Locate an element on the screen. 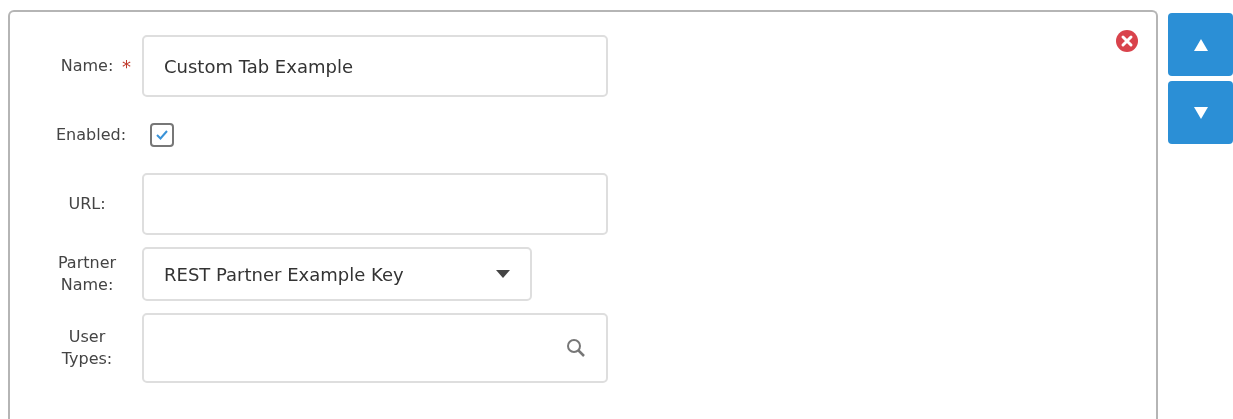 The height and width of the screenshot is (419, 1233). close-icon is located at coordinates (1127, 41).